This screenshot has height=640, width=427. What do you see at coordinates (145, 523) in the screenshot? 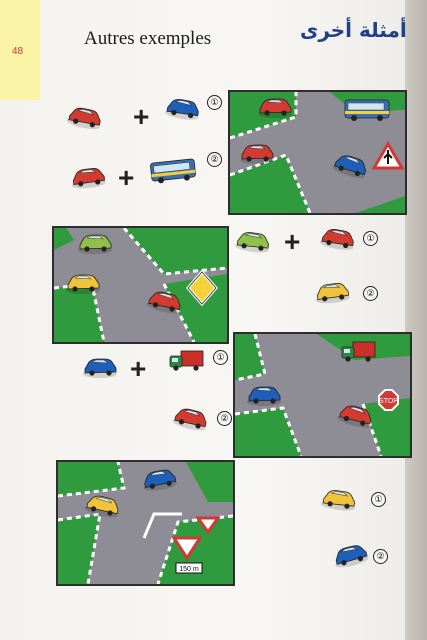
I see `intersection-illustration-4: 150 m` at bounding box center [145, 523].